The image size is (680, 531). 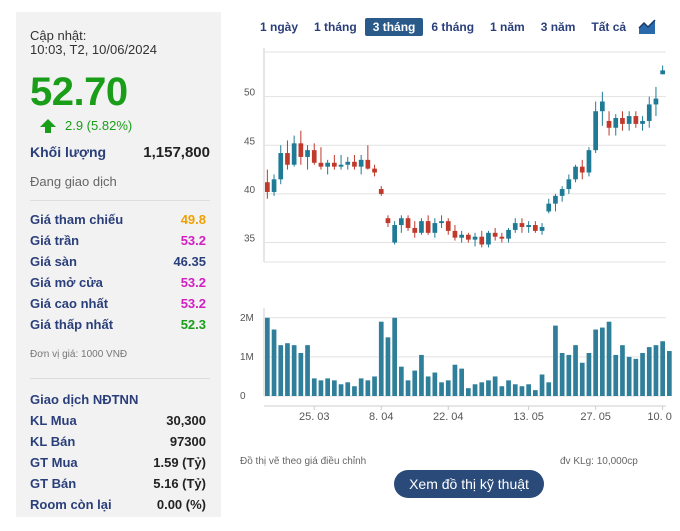 What do you see at coordinates (55, 240) in the screenshot?
I see `quote-label: Giá trần` at bounding box center [55, 240].